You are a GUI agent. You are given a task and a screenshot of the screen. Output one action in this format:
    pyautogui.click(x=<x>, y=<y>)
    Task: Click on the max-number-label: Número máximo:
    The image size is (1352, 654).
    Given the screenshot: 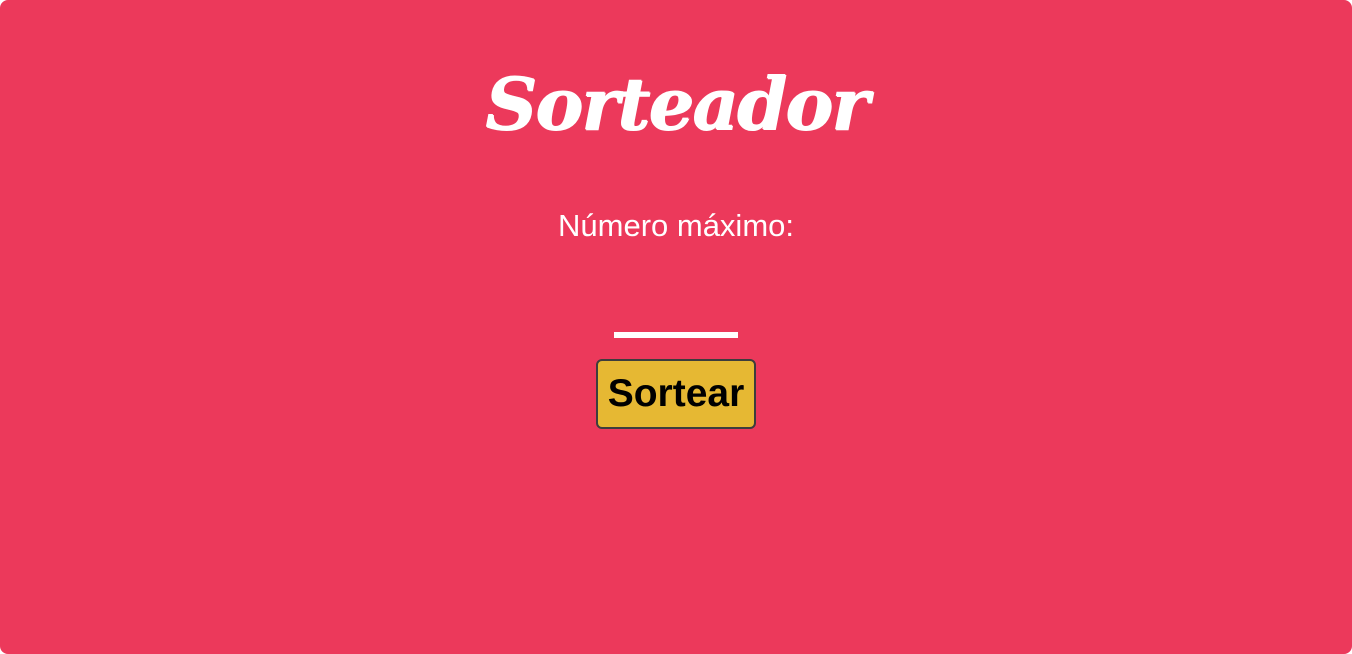 What is the action you would take?
    pyautogui.click(x=676, y=225)
    